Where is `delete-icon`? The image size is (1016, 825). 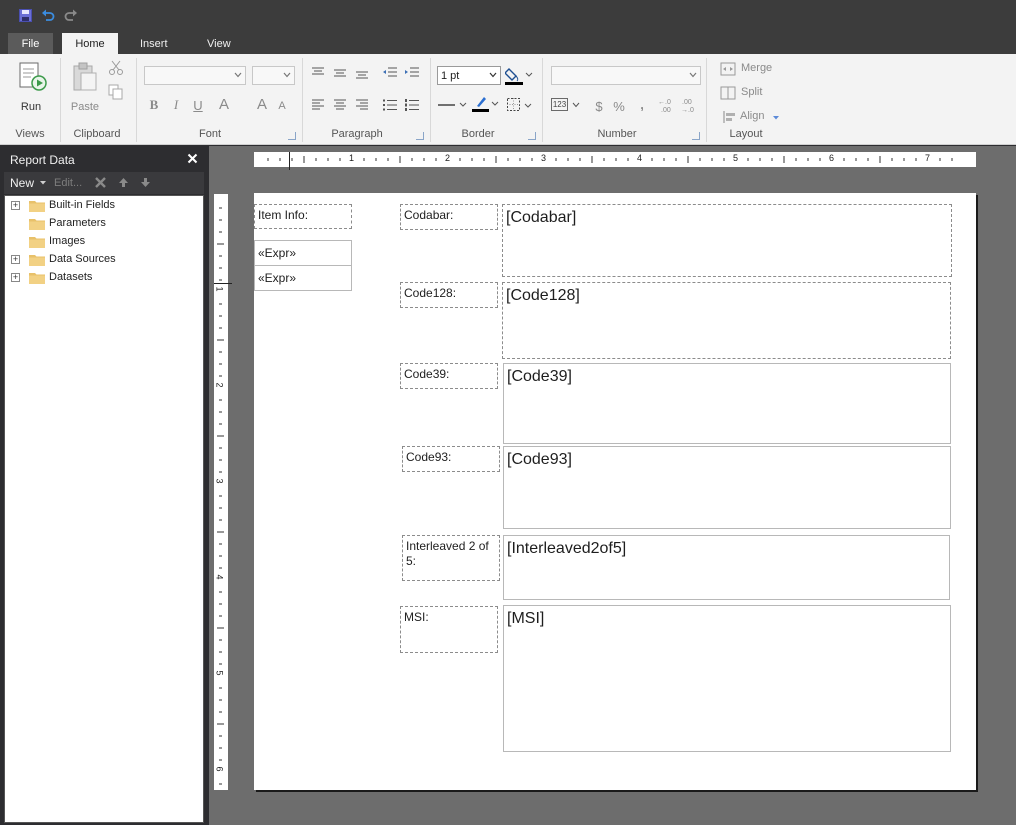
delete-icon is located at coordinates (100, 184).